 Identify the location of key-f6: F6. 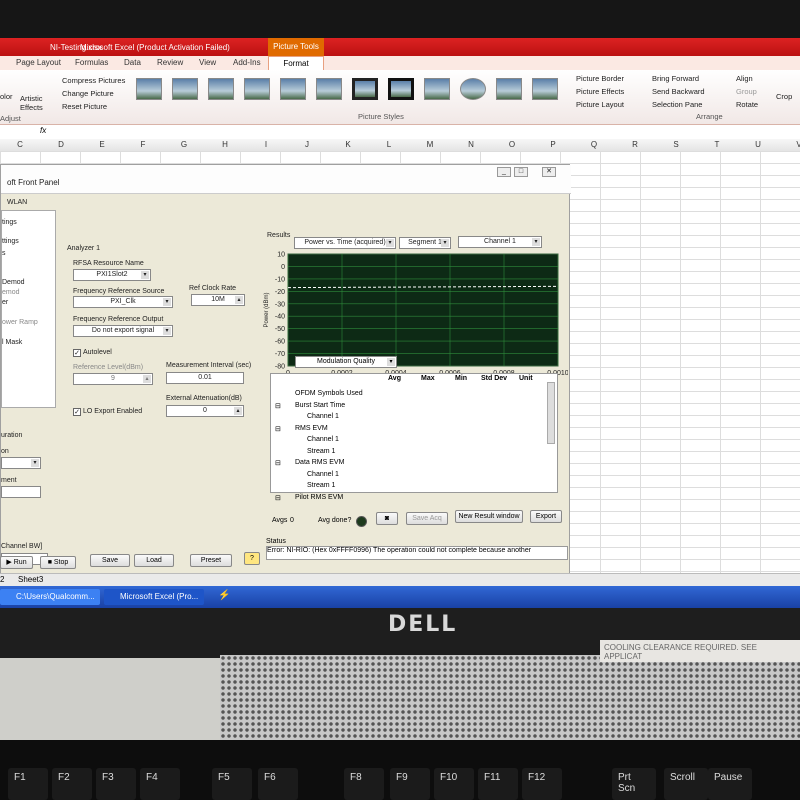
(278, 784).